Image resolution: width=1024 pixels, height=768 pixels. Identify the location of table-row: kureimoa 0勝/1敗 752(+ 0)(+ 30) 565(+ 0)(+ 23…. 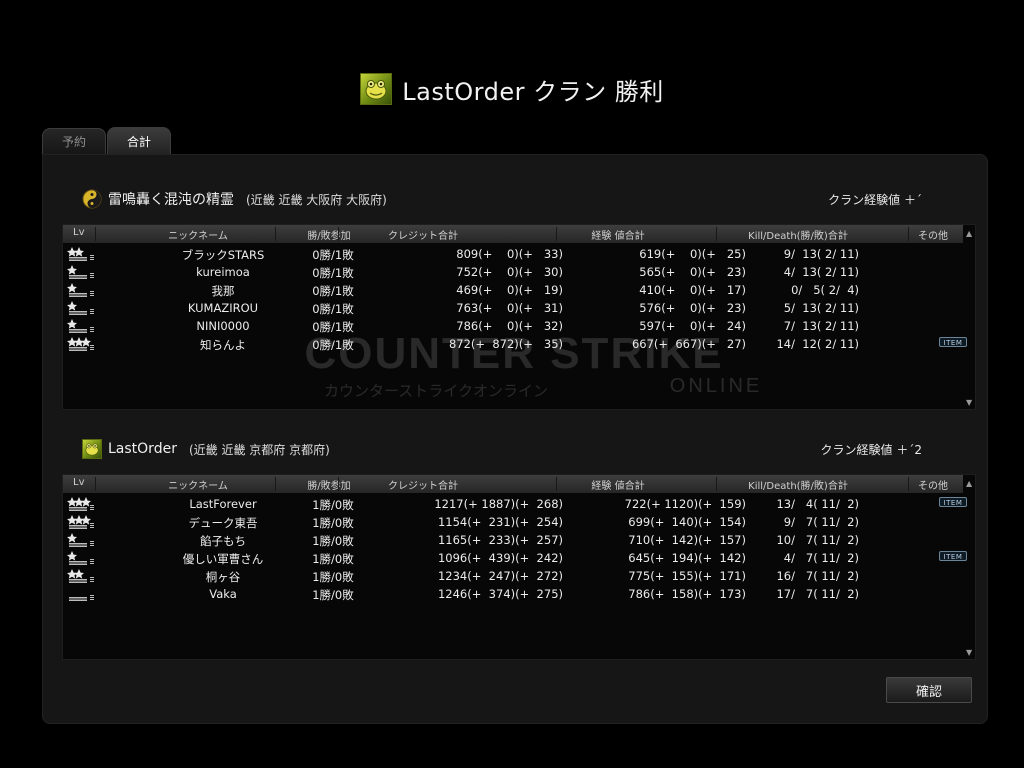
(513, 272).